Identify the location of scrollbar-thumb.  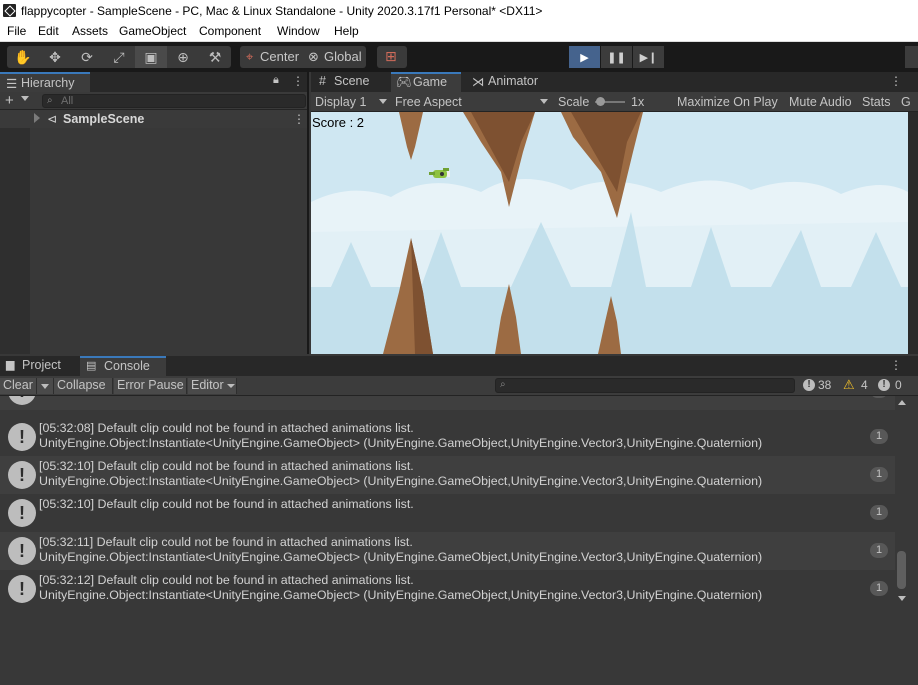
(901, 570).